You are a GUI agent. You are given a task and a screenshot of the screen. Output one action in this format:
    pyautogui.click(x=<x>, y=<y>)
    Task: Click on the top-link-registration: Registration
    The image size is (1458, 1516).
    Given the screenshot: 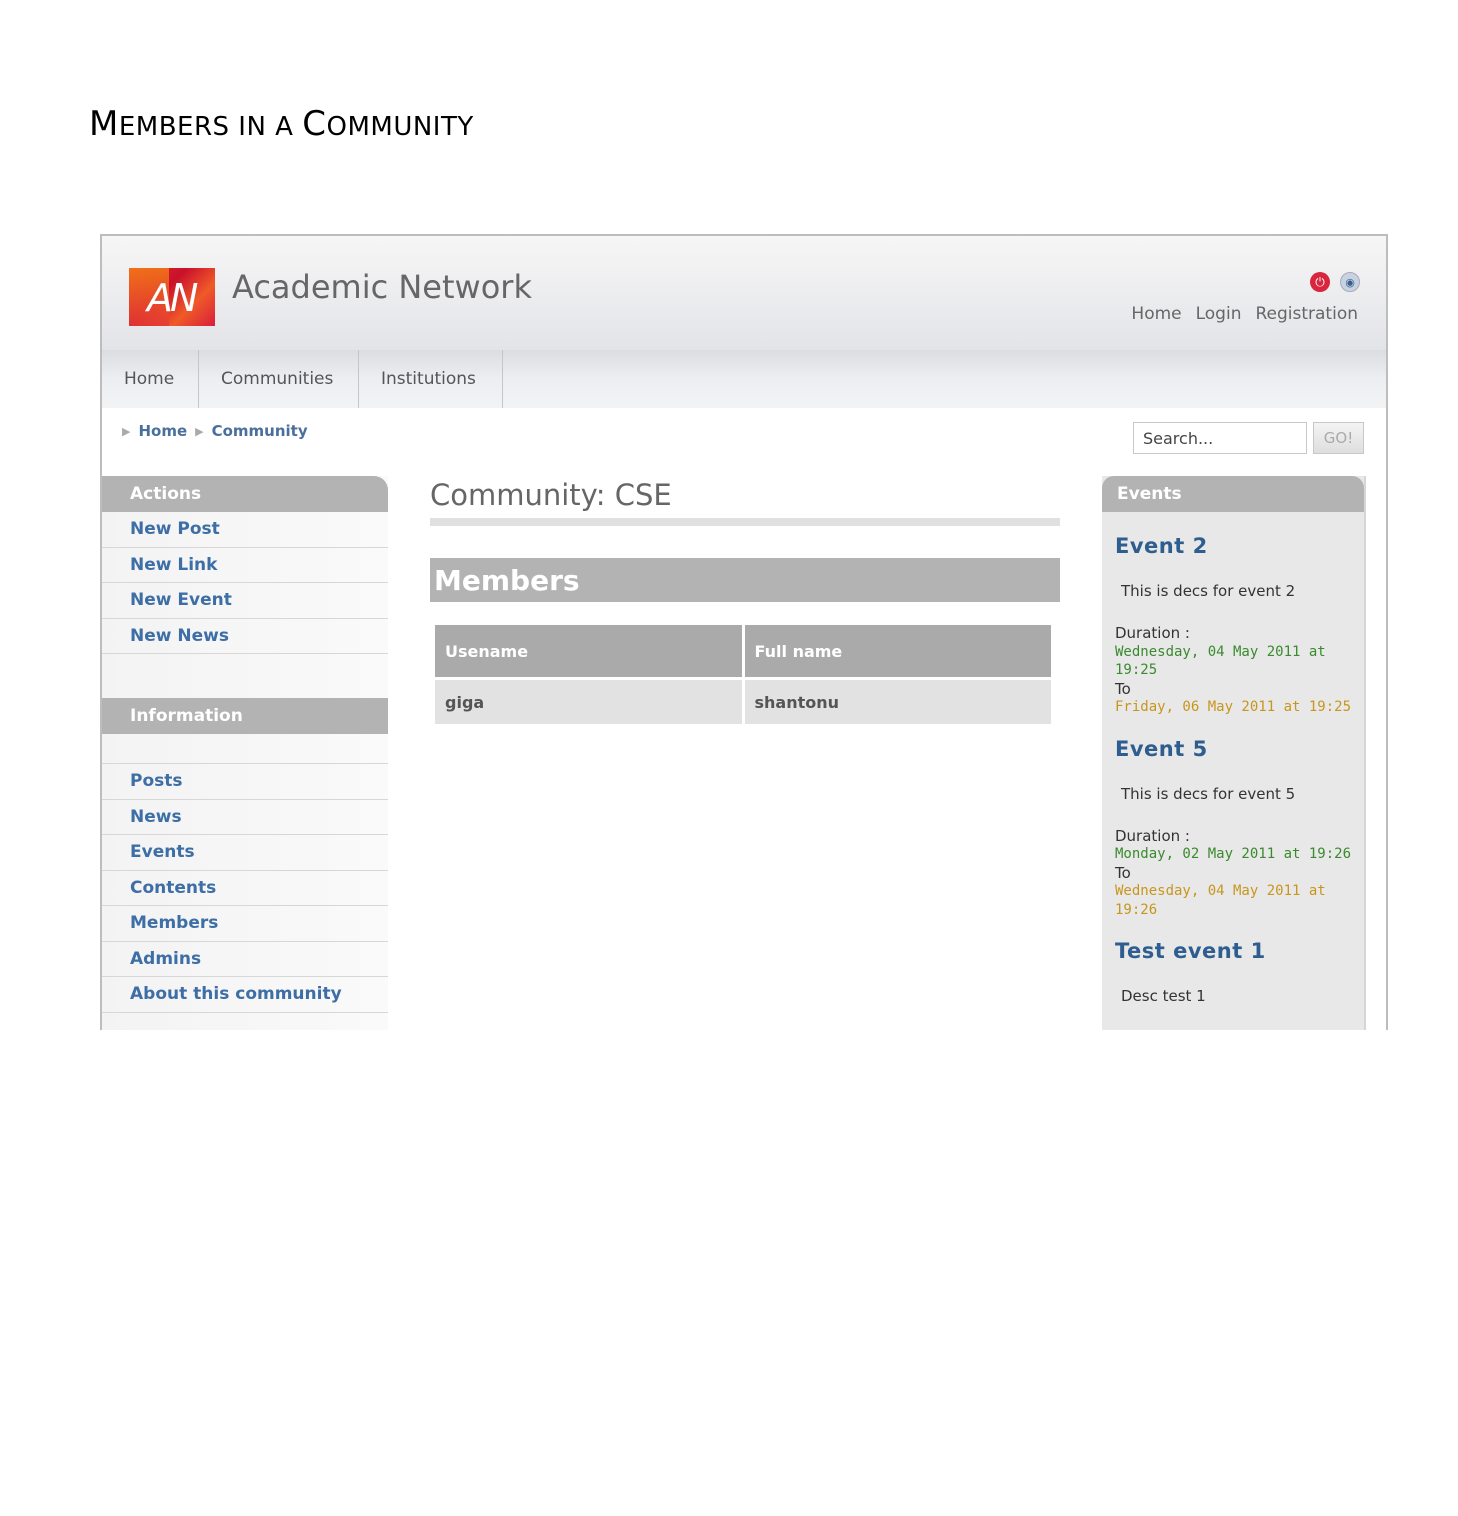 What is the action you would take?
    pyautogui.click(x=1306, y=314)
    